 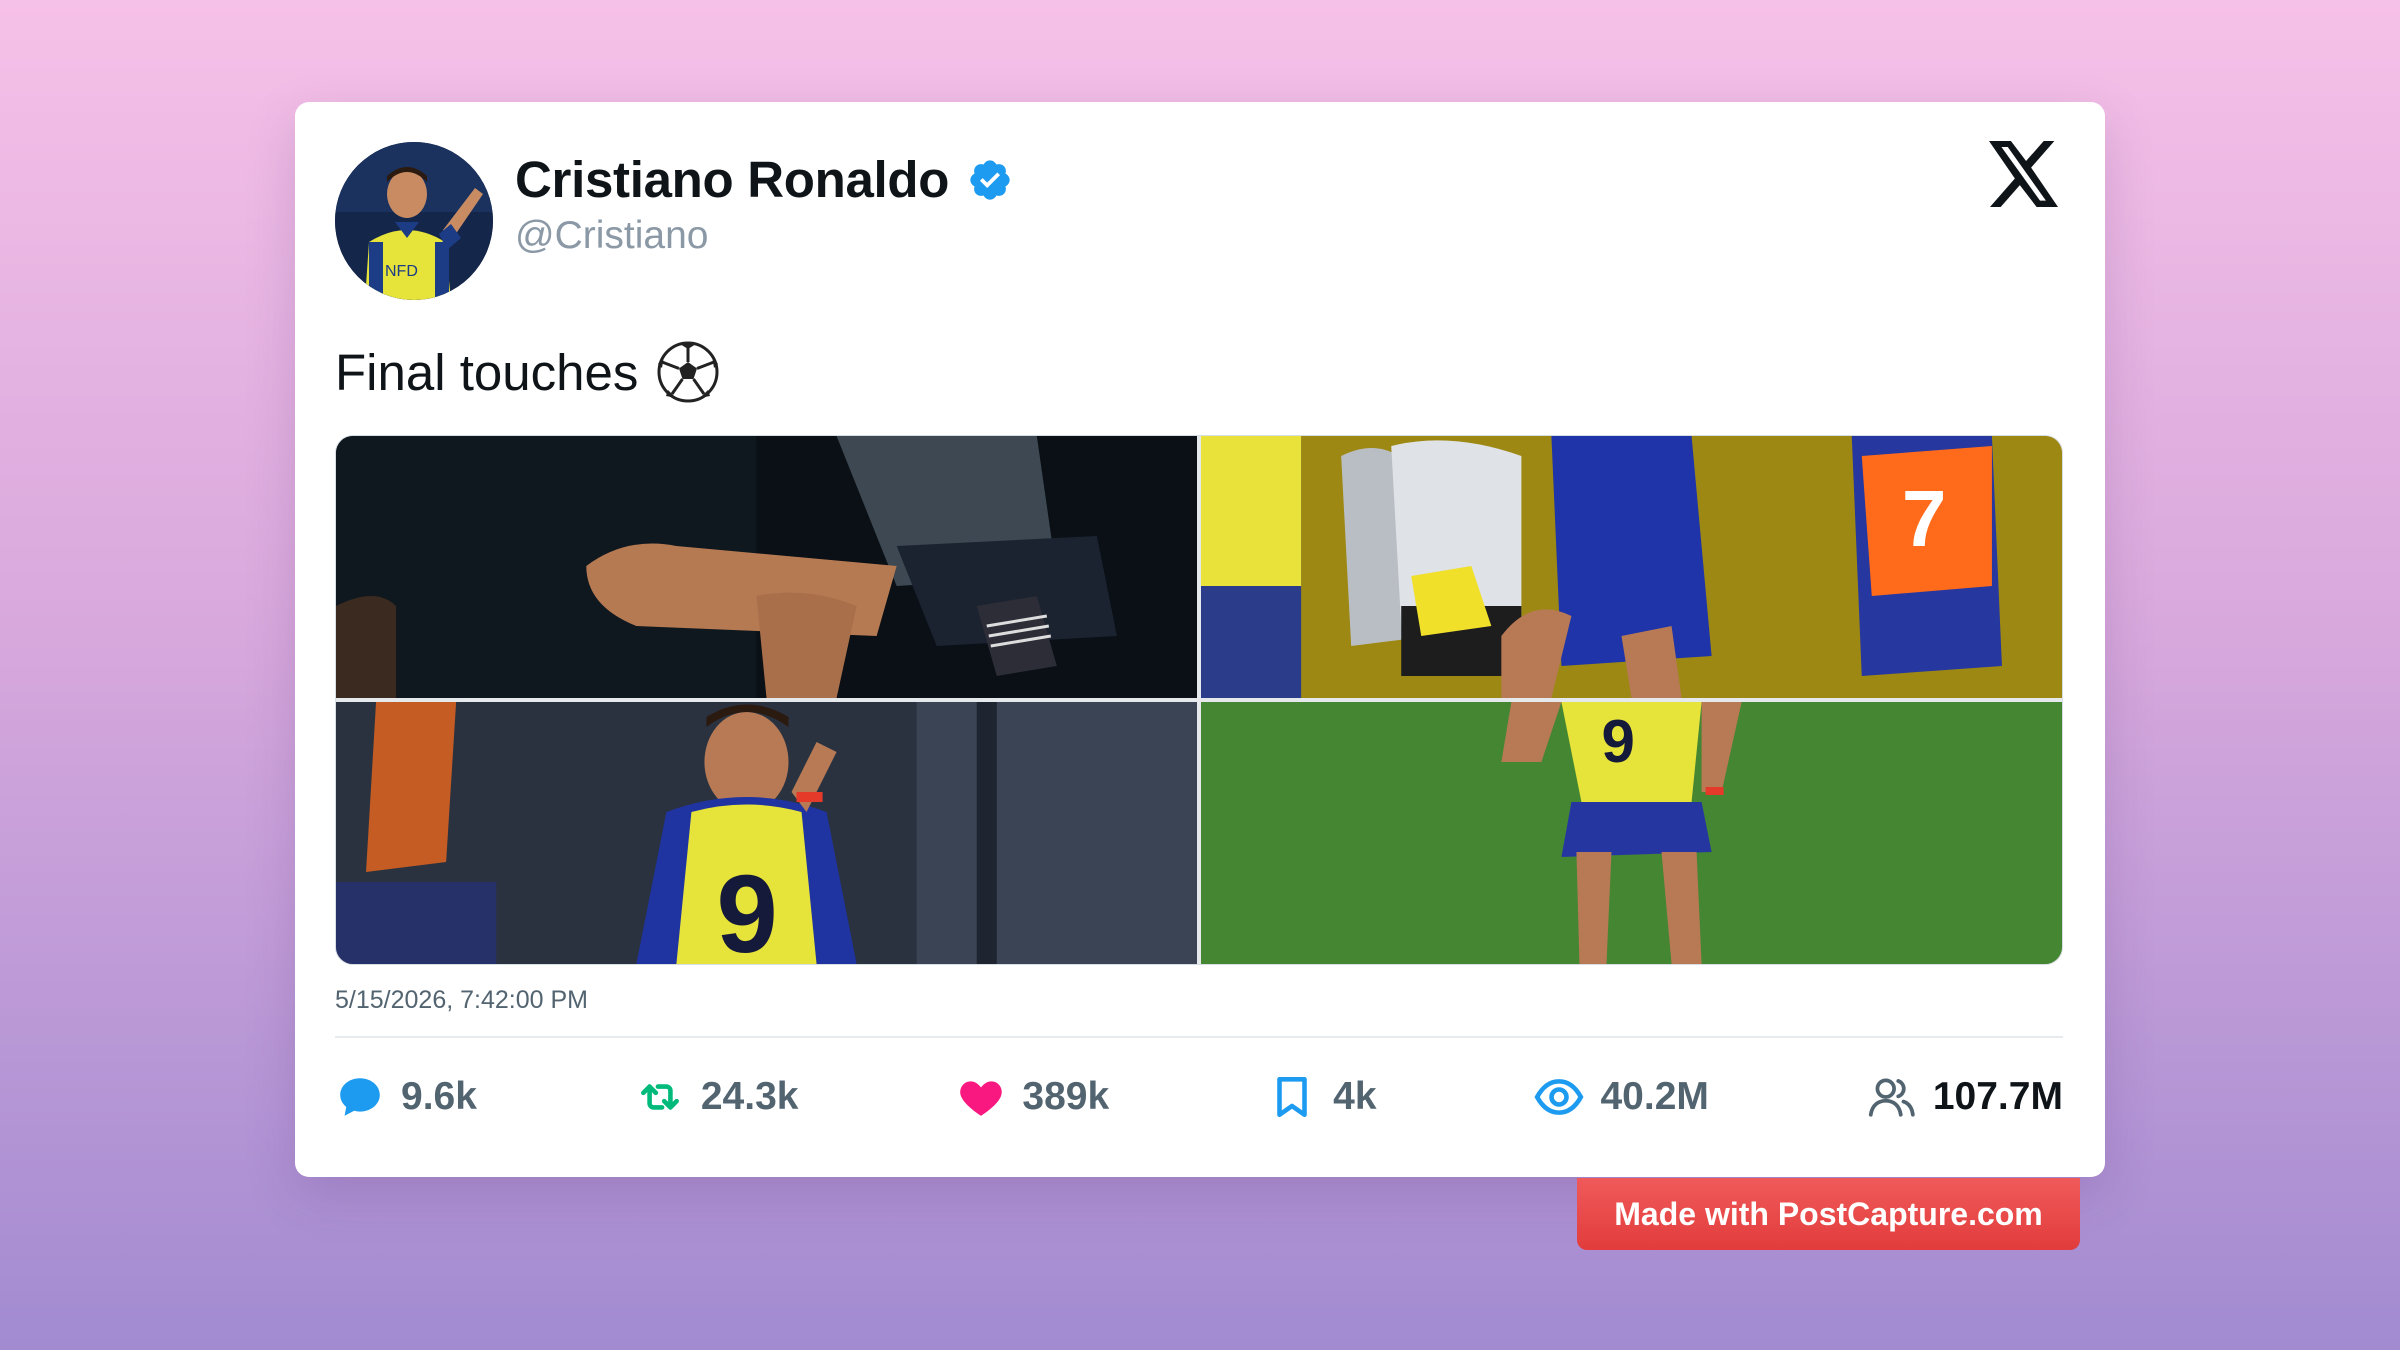 What do you see at coordinates (401, 271) in the screenshot?
I see `svg-text: NFD` at bounding box center [401, 271].